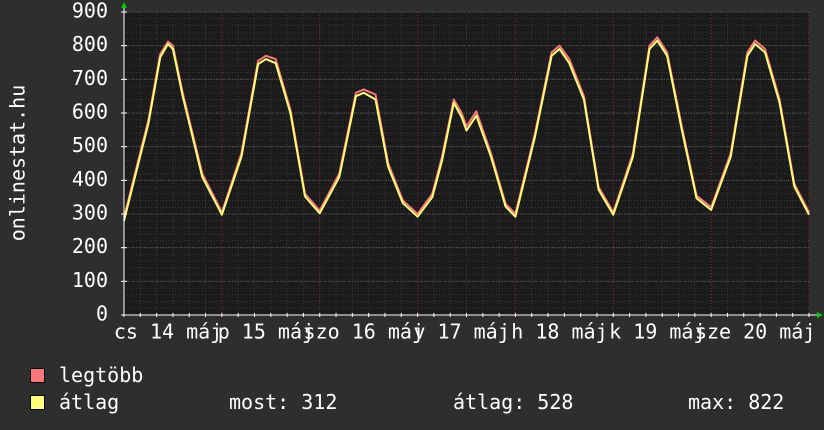  Describe the element at coordinates (283, 402) in the screenshot. I see `stat-most: most: 312` at that location.